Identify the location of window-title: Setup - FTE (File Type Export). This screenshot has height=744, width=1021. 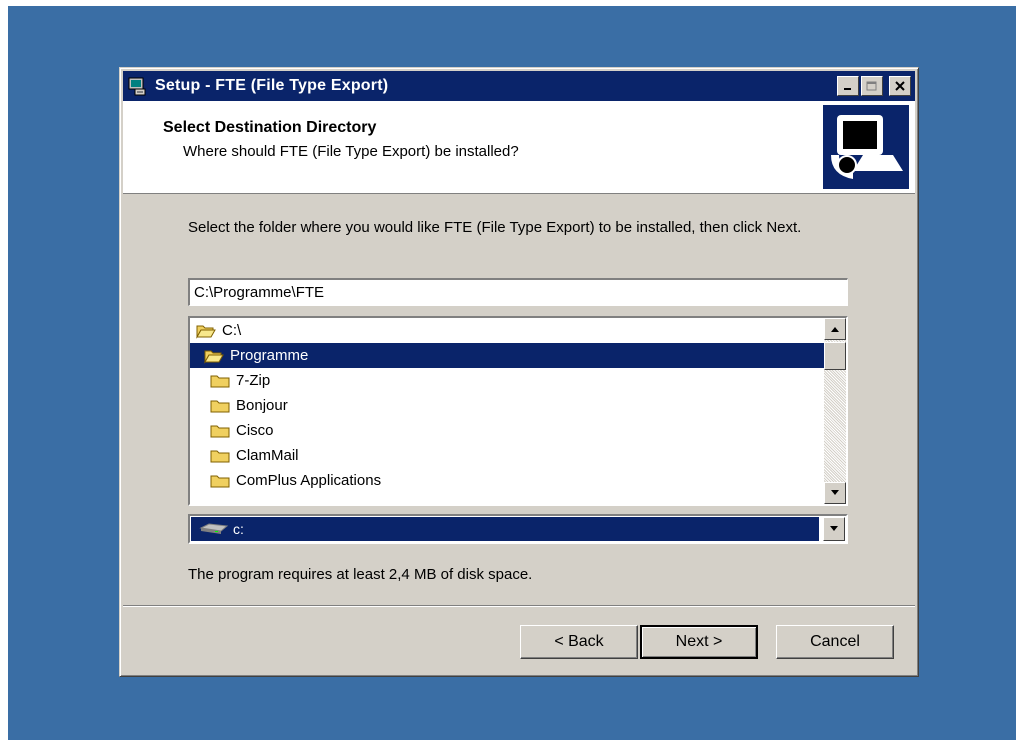
(272, 85).